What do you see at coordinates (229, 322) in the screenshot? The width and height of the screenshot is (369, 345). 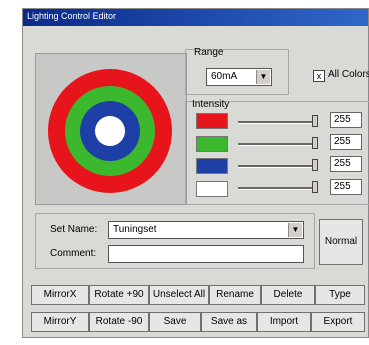 I see `save-as-button: Save as` at bounding box center [229, 322].